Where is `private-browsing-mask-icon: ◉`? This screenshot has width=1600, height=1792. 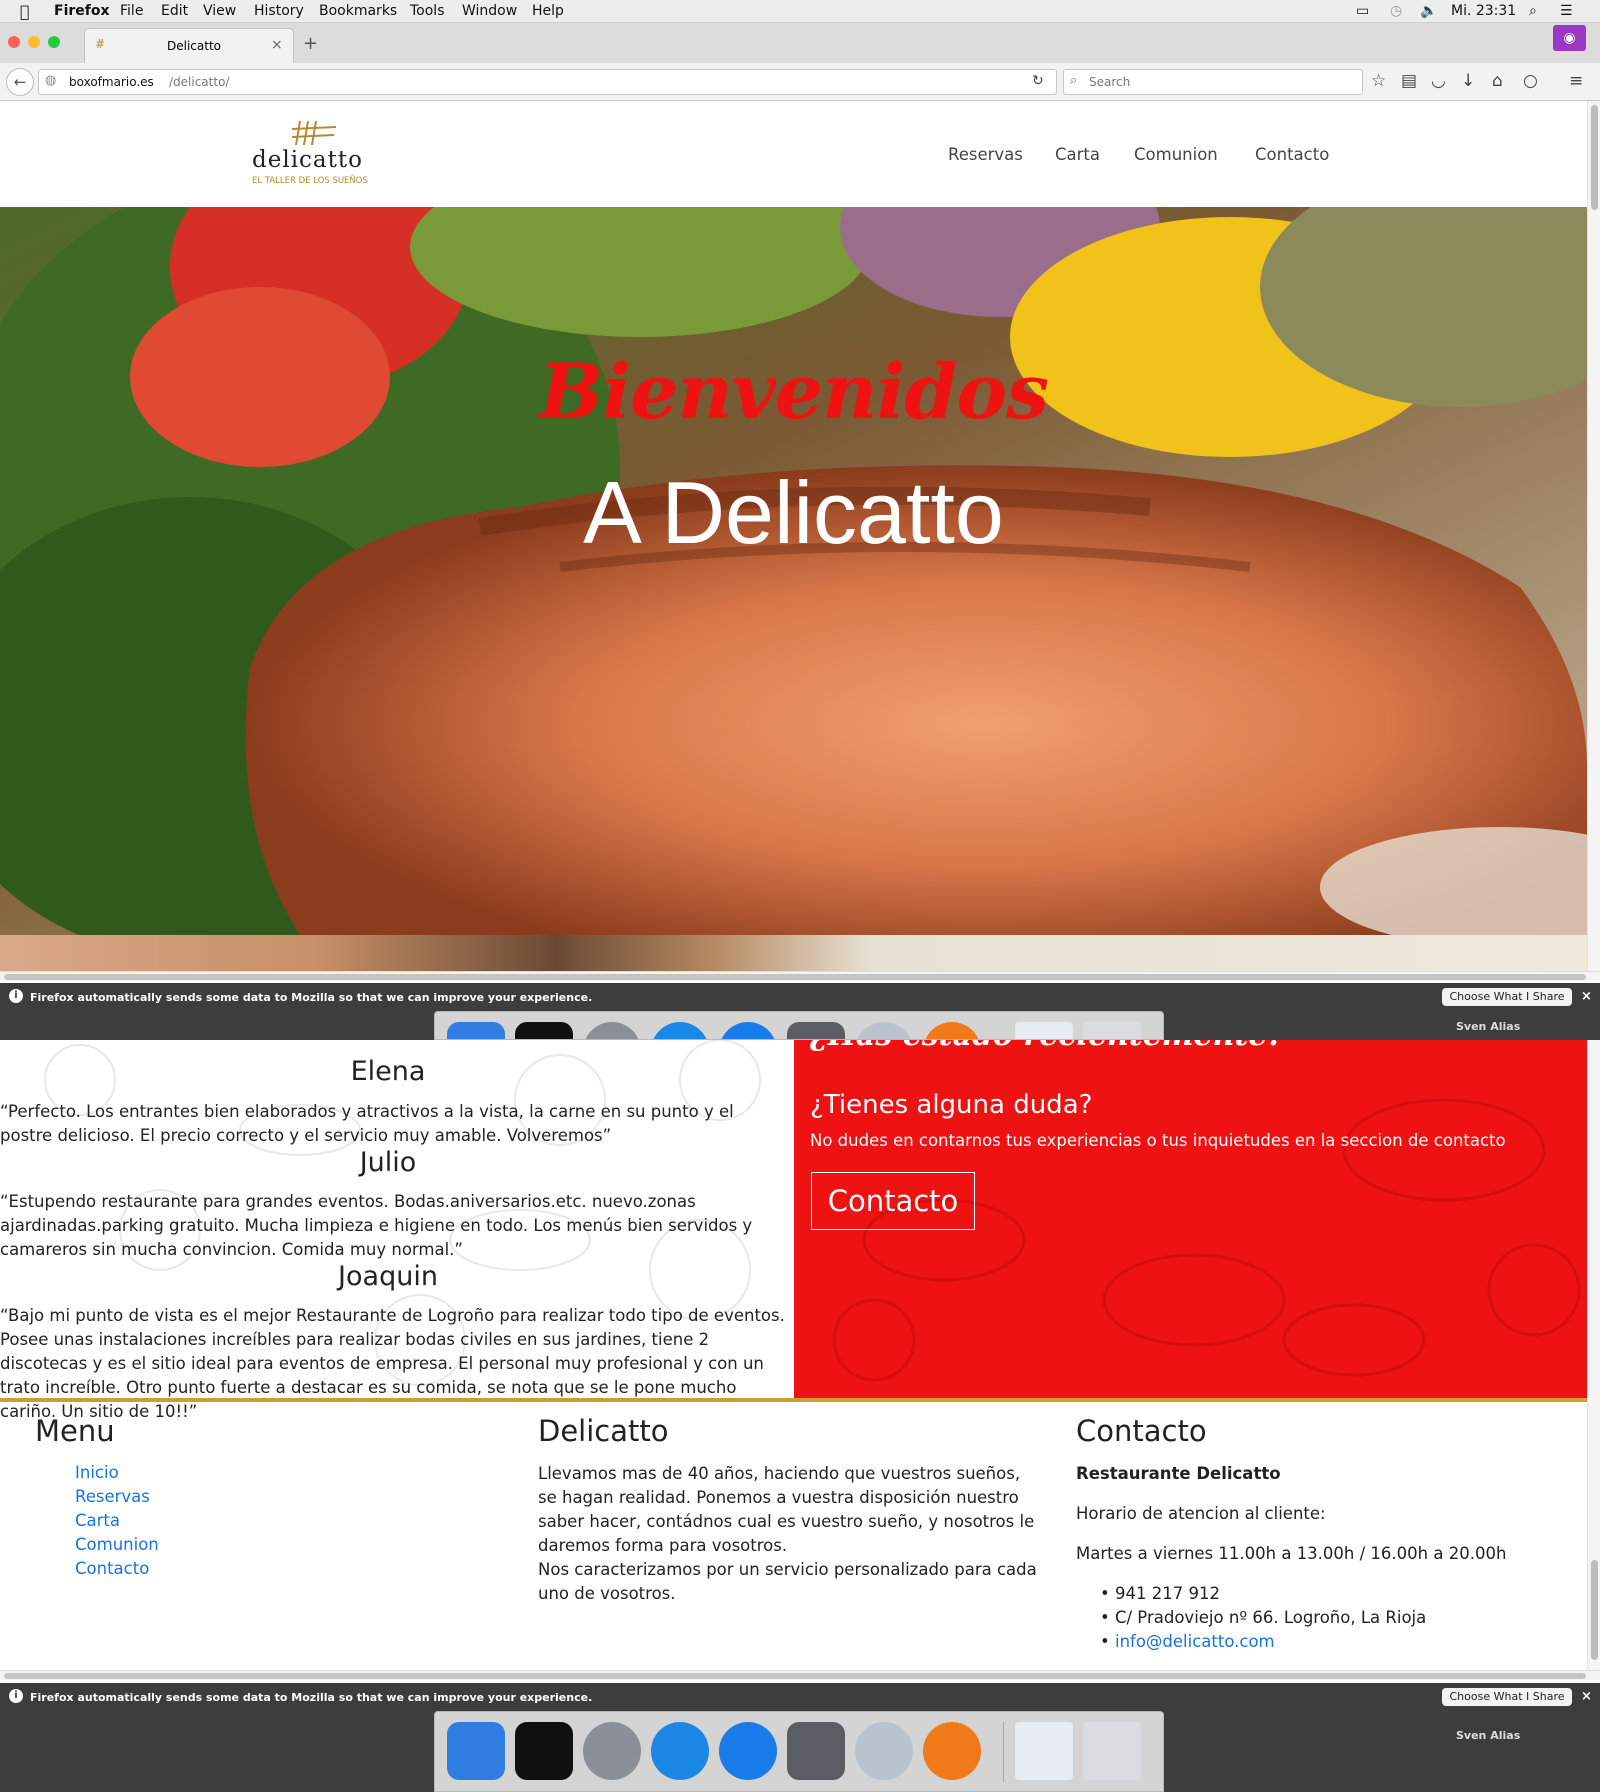 private-browsing-mask-icon: ◉ is located at coordinates (1569, 38).